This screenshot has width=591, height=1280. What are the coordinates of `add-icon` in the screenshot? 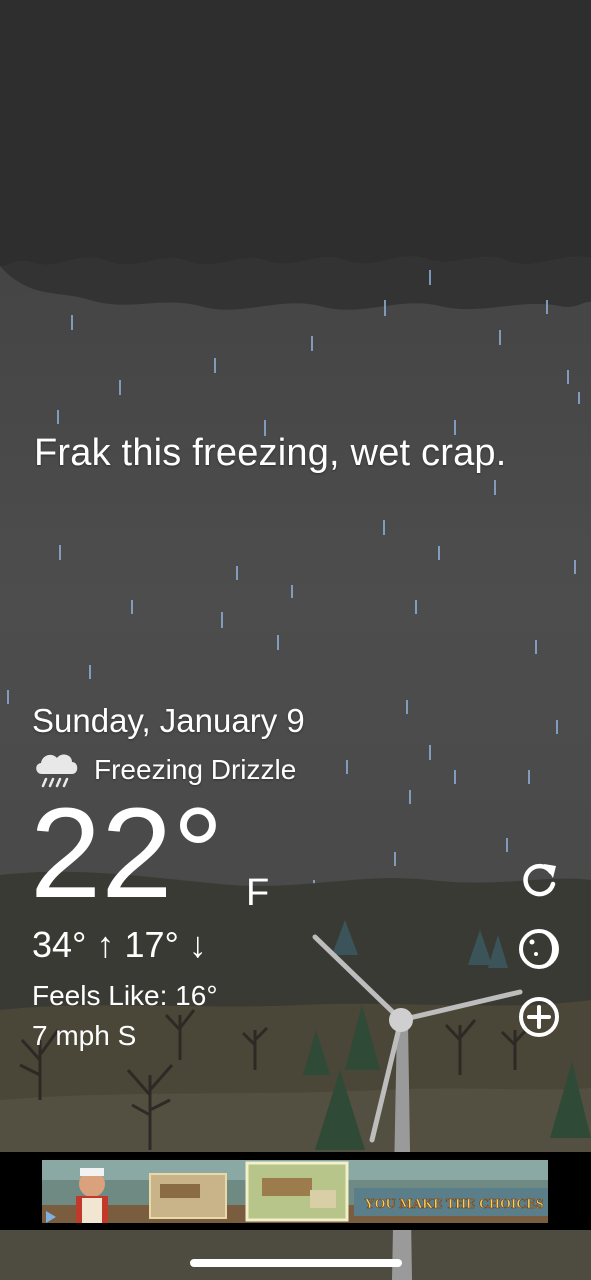 It's located at (539, 1017).